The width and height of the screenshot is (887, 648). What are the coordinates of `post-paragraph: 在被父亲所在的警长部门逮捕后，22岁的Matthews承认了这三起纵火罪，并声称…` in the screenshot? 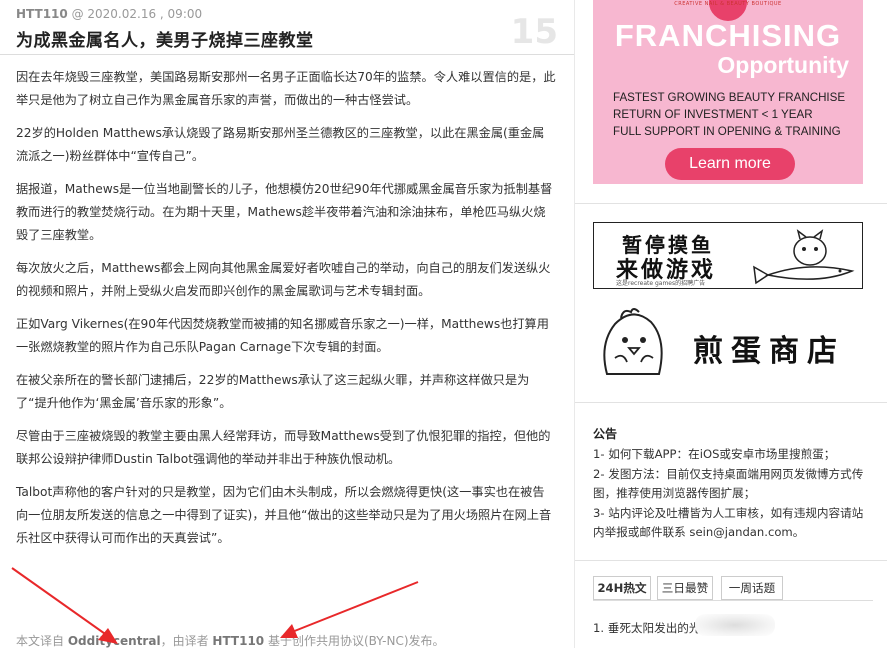 It's located at (273, 391).